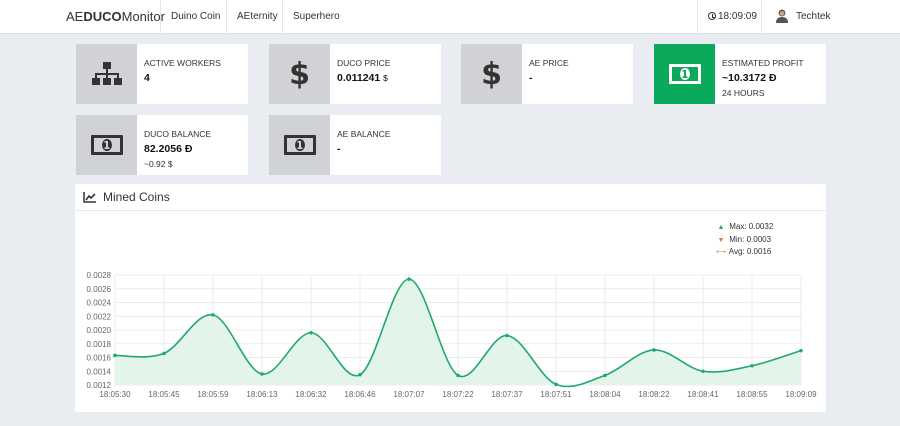  Describe the element at coordinates (99, 371) in the screenshot. I see `y-tick-label: 0.0014` at that location.